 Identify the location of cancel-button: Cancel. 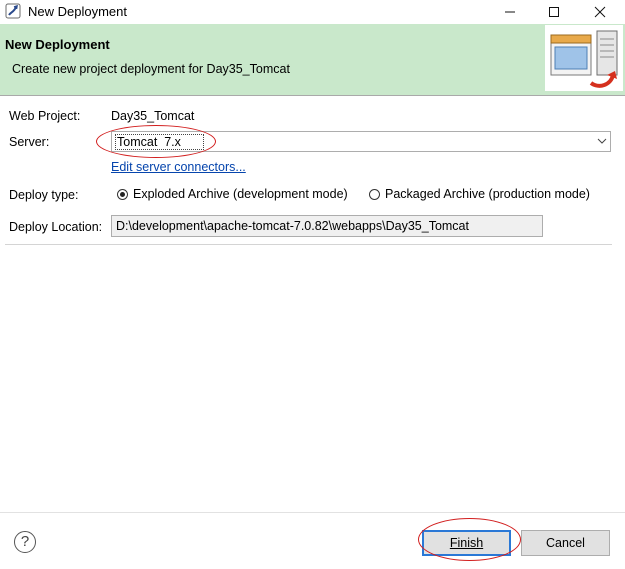
(565, 543).